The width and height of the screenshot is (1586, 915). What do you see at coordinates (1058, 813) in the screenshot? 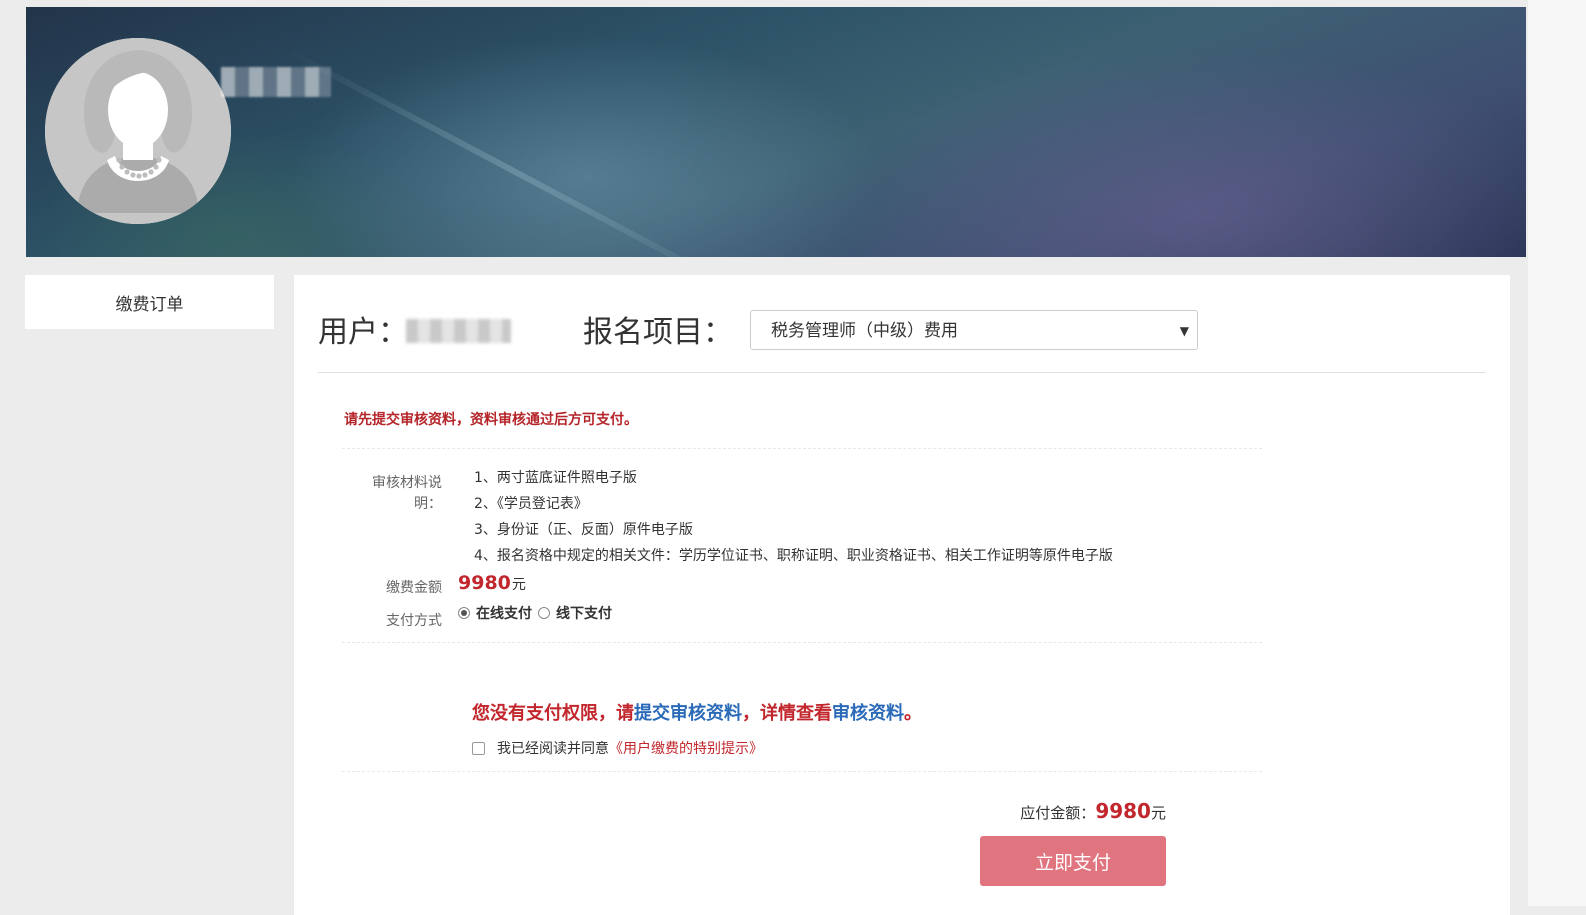
I see `total-label: 应付金额：` at bounding box center [1058, 813].